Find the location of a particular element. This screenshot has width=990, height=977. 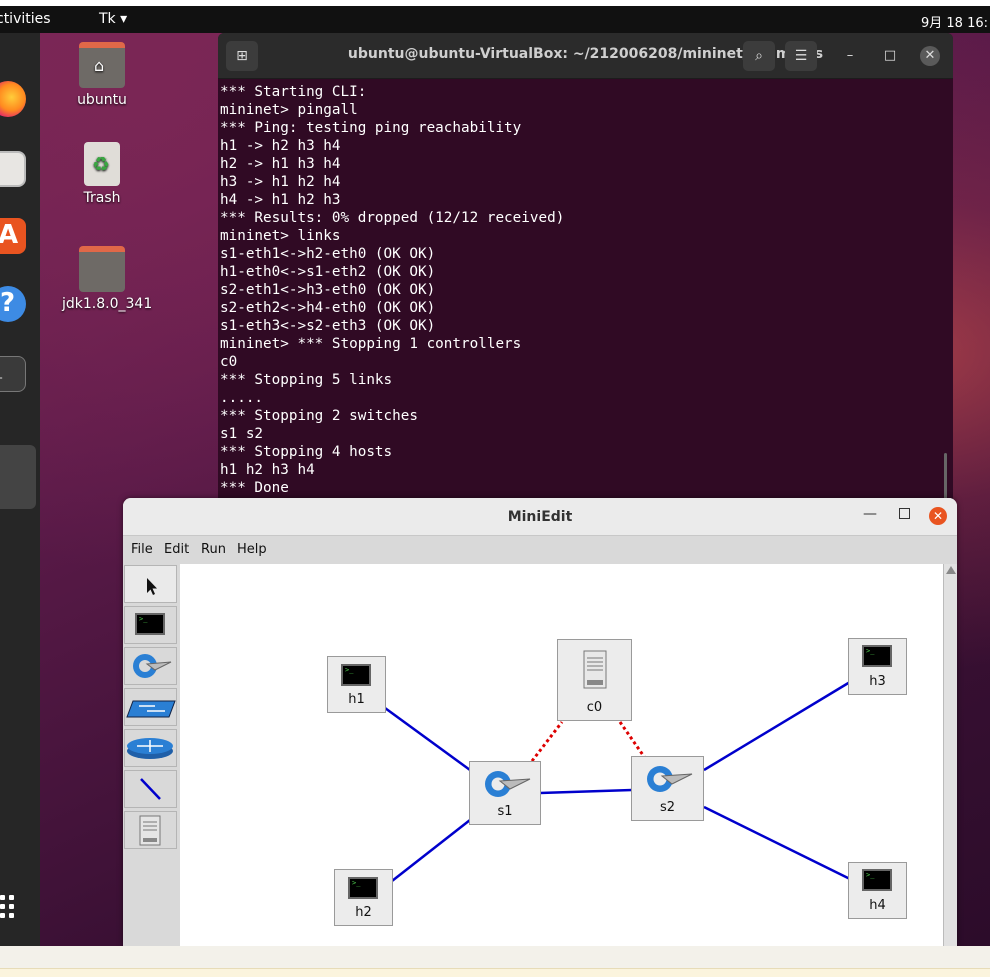

dock-active-app is located at coordinates (18, 477).